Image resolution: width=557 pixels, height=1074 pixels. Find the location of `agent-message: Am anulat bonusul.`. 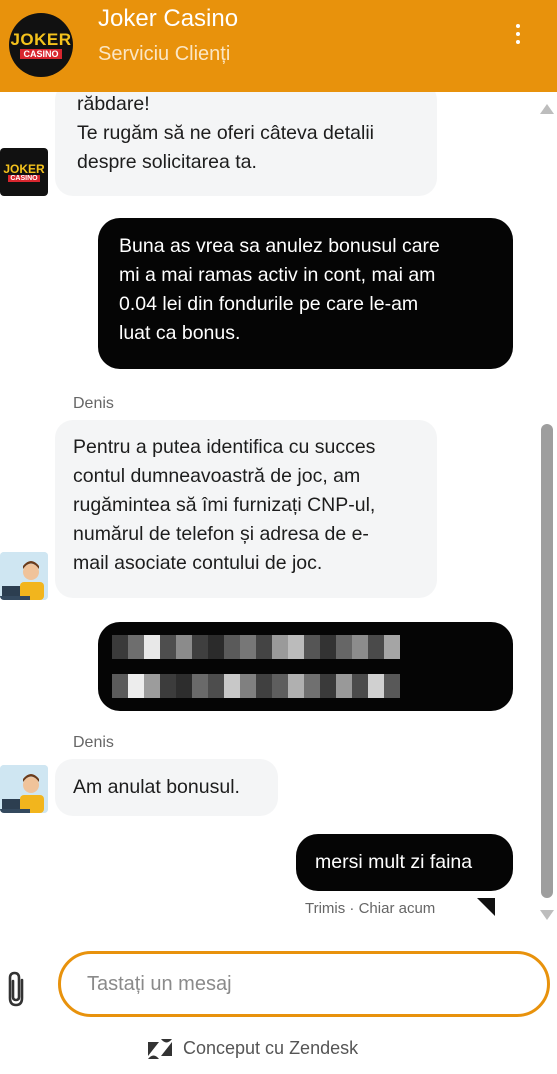

agent-message: Am anulat bonusul. is located at coordinates (166, 787).